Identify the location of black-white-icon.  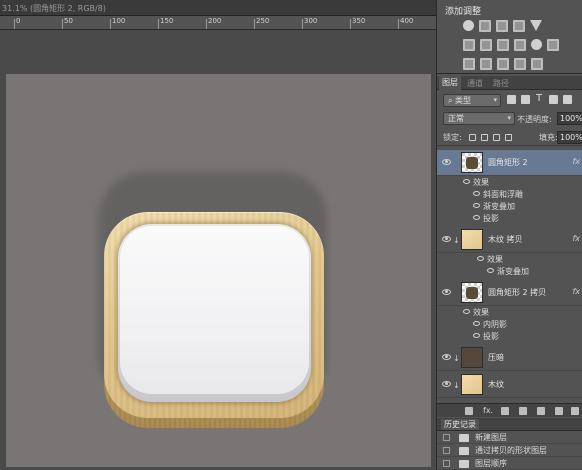
(503, 45).